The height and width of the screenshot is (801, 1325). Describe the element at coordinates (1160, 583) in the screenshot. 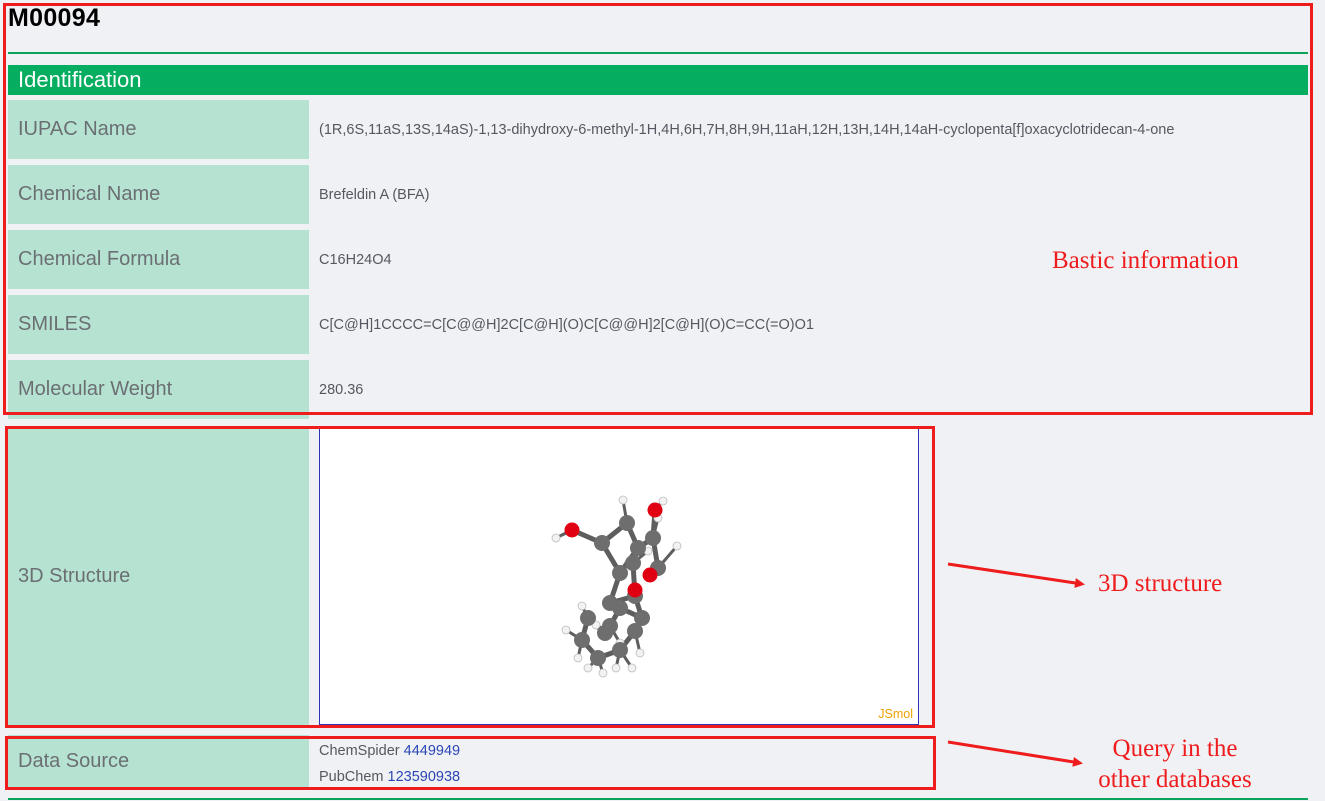

I see `annotation-label-3d-structure: 3D structure` at that location.